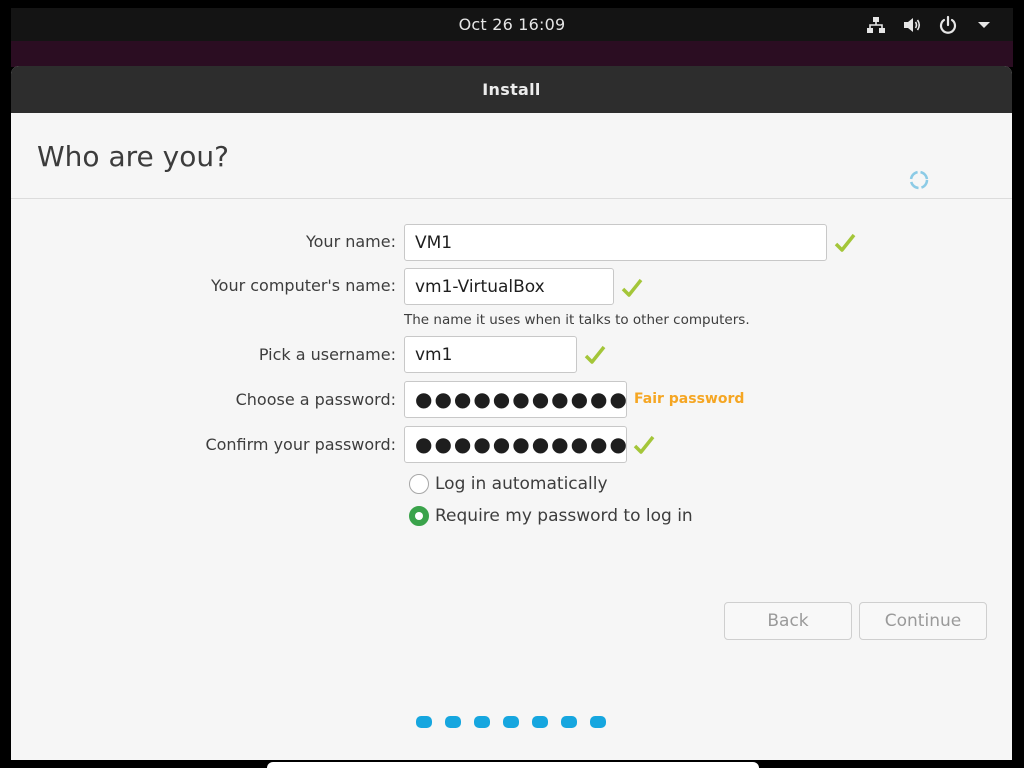 This screenshot has height=768, width=1024. What do you see at coordinates (930, 25) in the screenshot?
I see `system-tray` at bounding box center [930, 25].